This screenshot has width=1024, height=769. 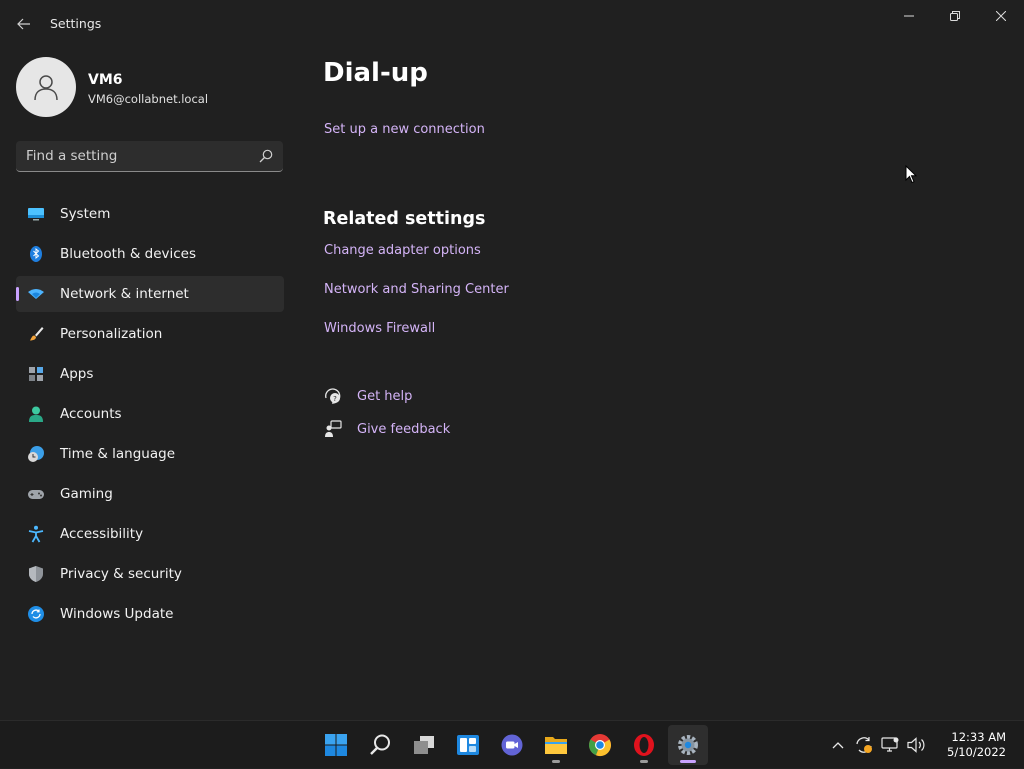 I want to click on sidebar-item-bluetooth: Bluetooth & devices, so click(x=150, y=254).